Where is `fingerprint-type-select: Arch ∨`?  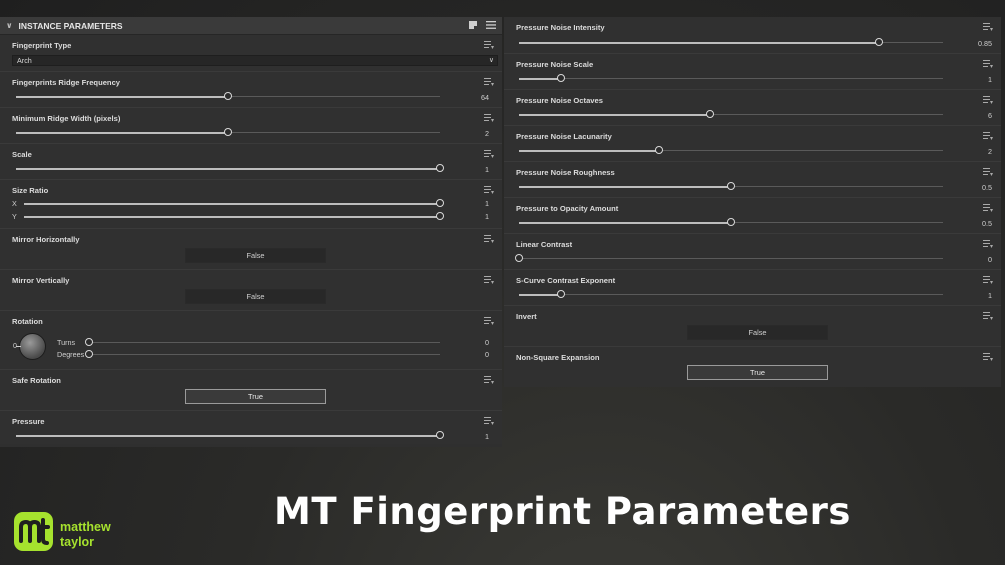 fingerprint-type-select: Arch ∨ is located at coordinates (255, 60).